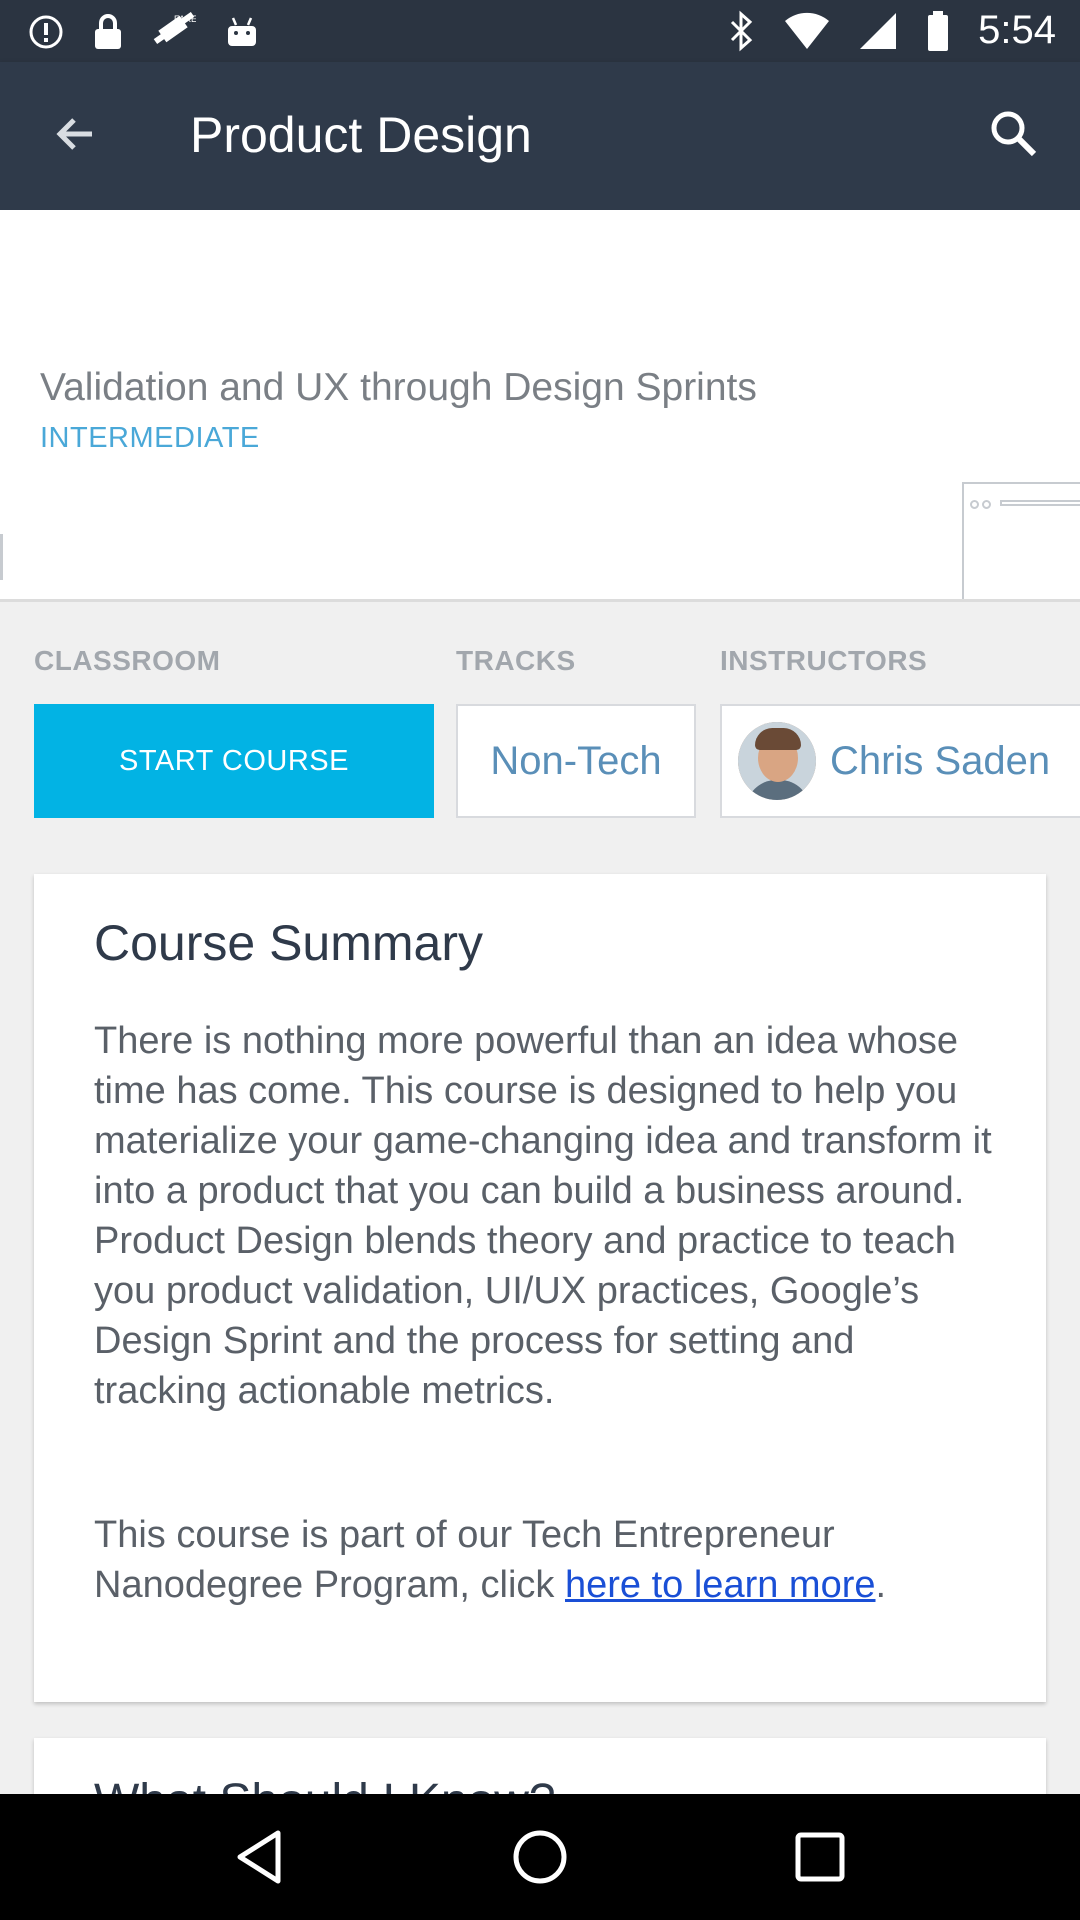 This screenshot has width=1080, height=1920. Describe the element at coordinates (46, 32) in the screenshot. I see `alert-icon` at that location.